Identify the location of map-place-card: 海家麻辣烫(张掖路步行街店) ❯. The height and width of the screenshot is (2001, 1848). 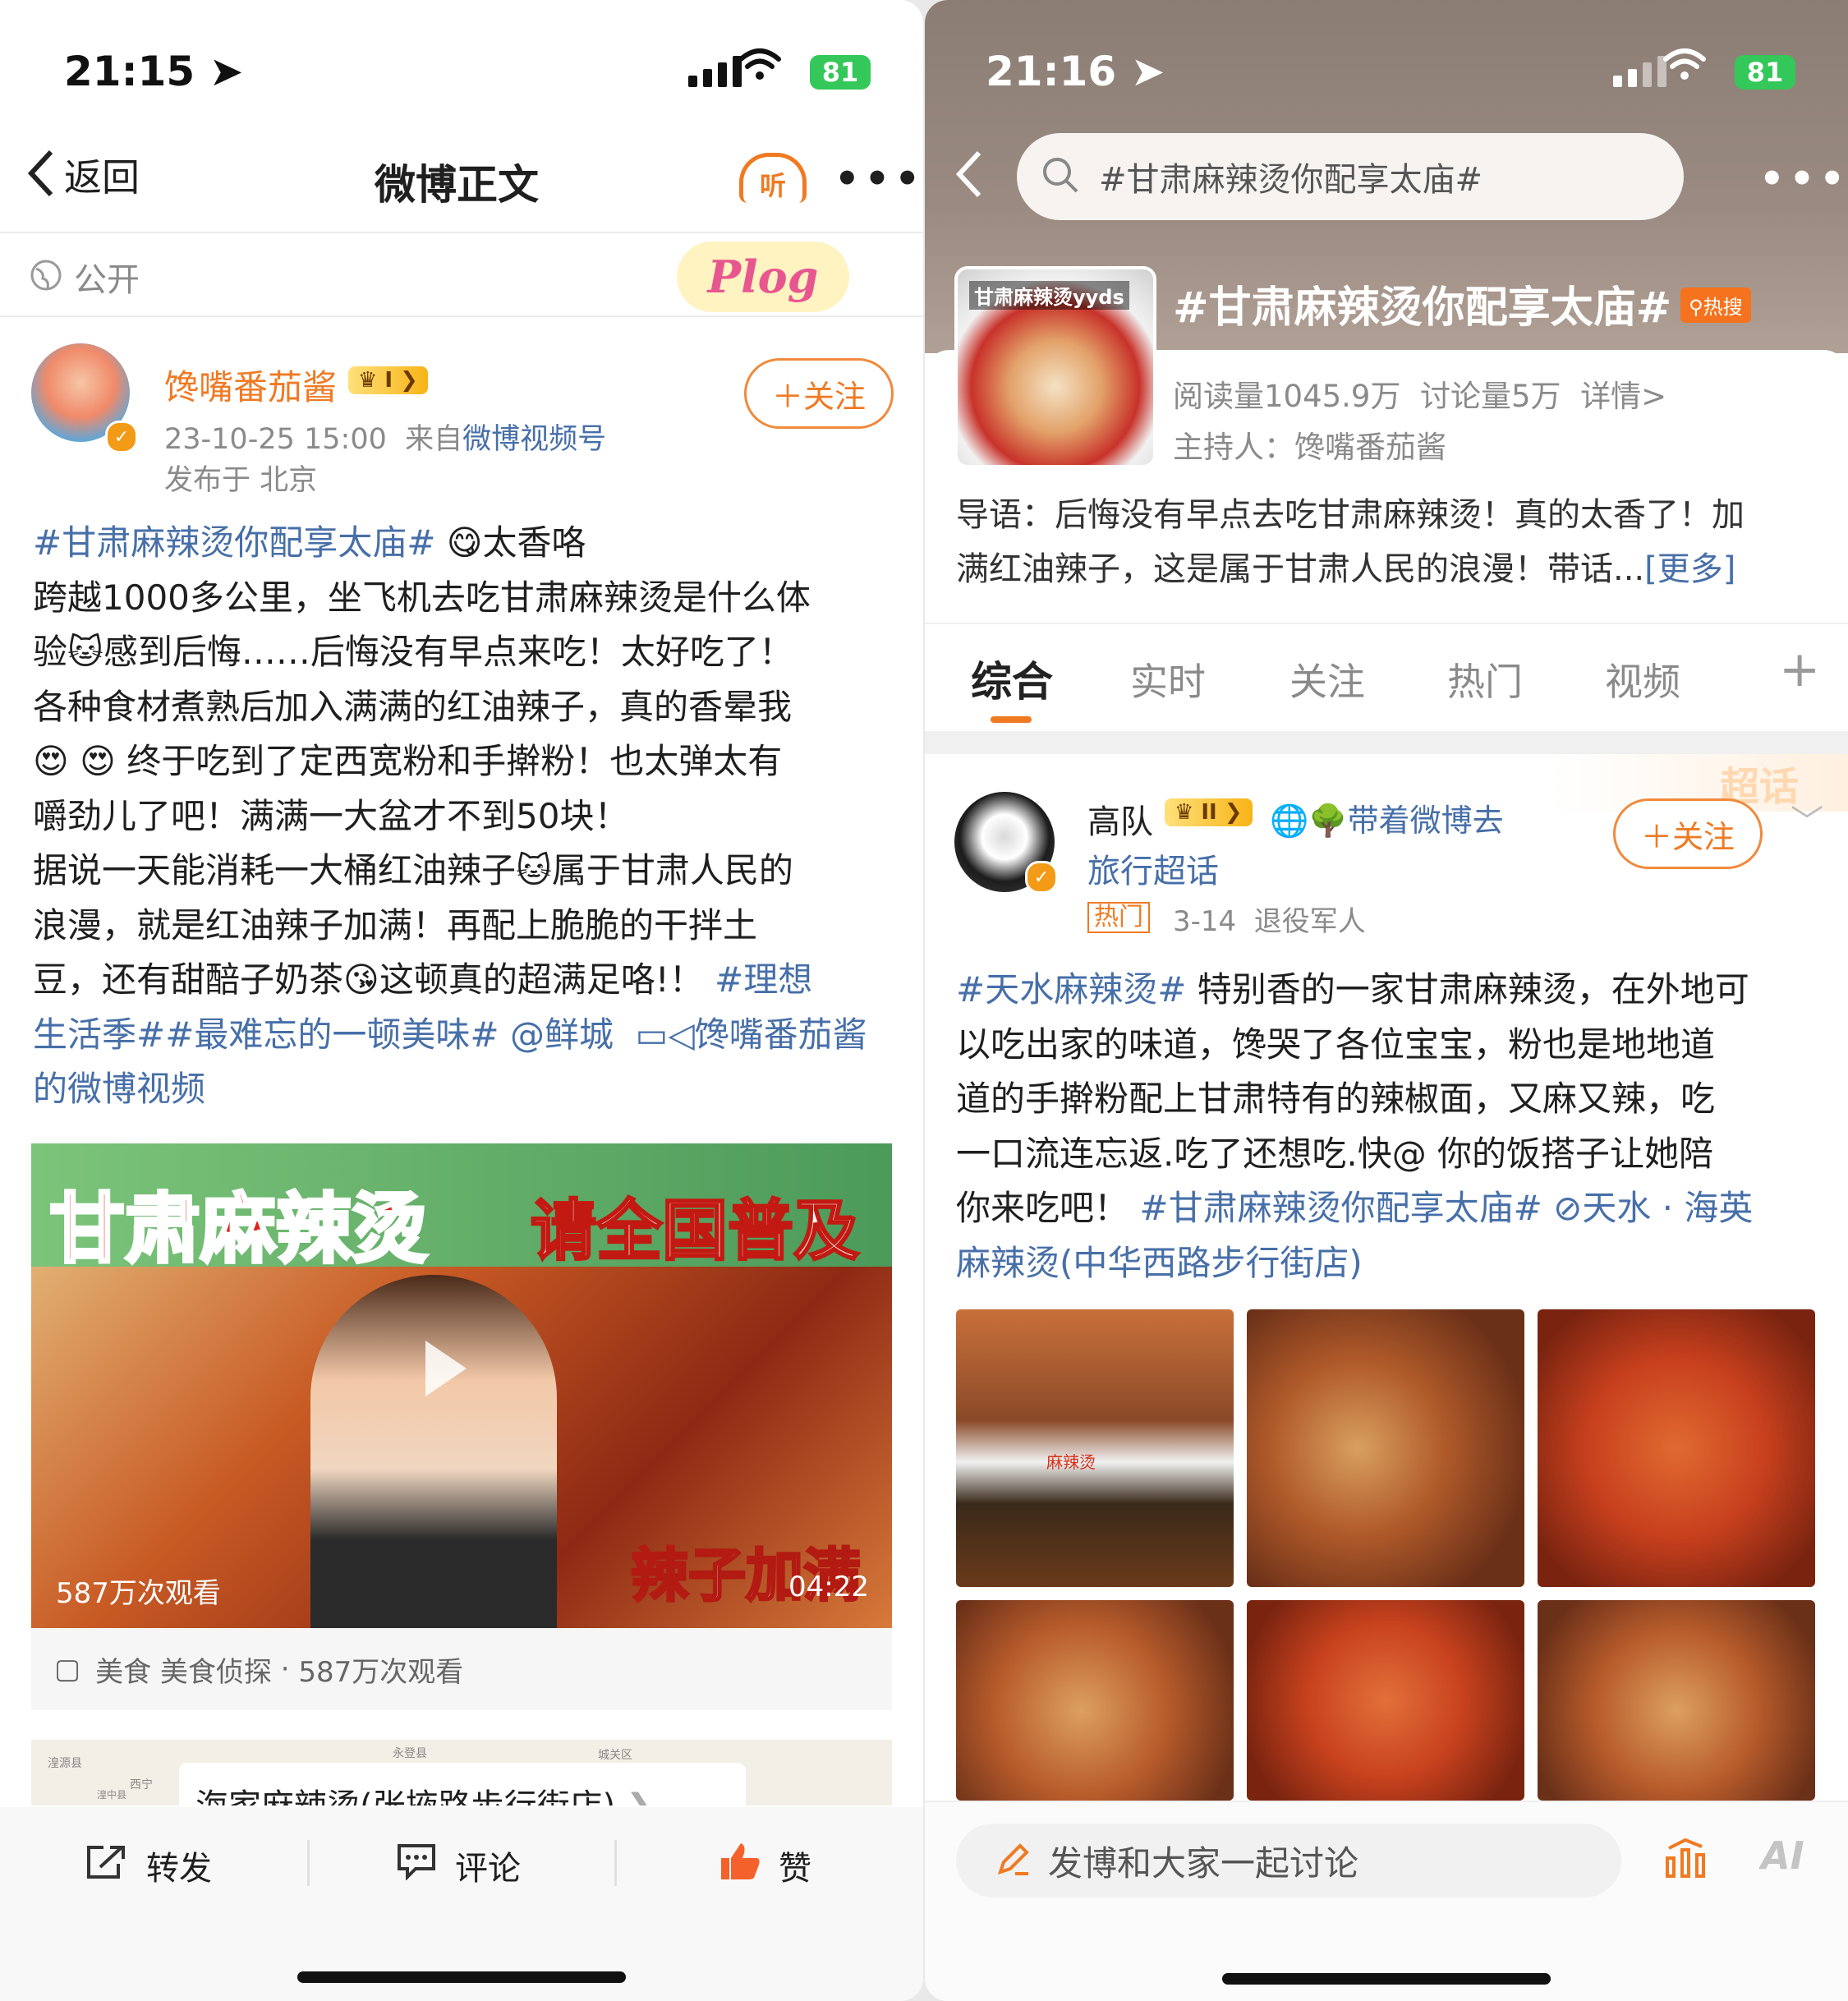
(462, 1785).